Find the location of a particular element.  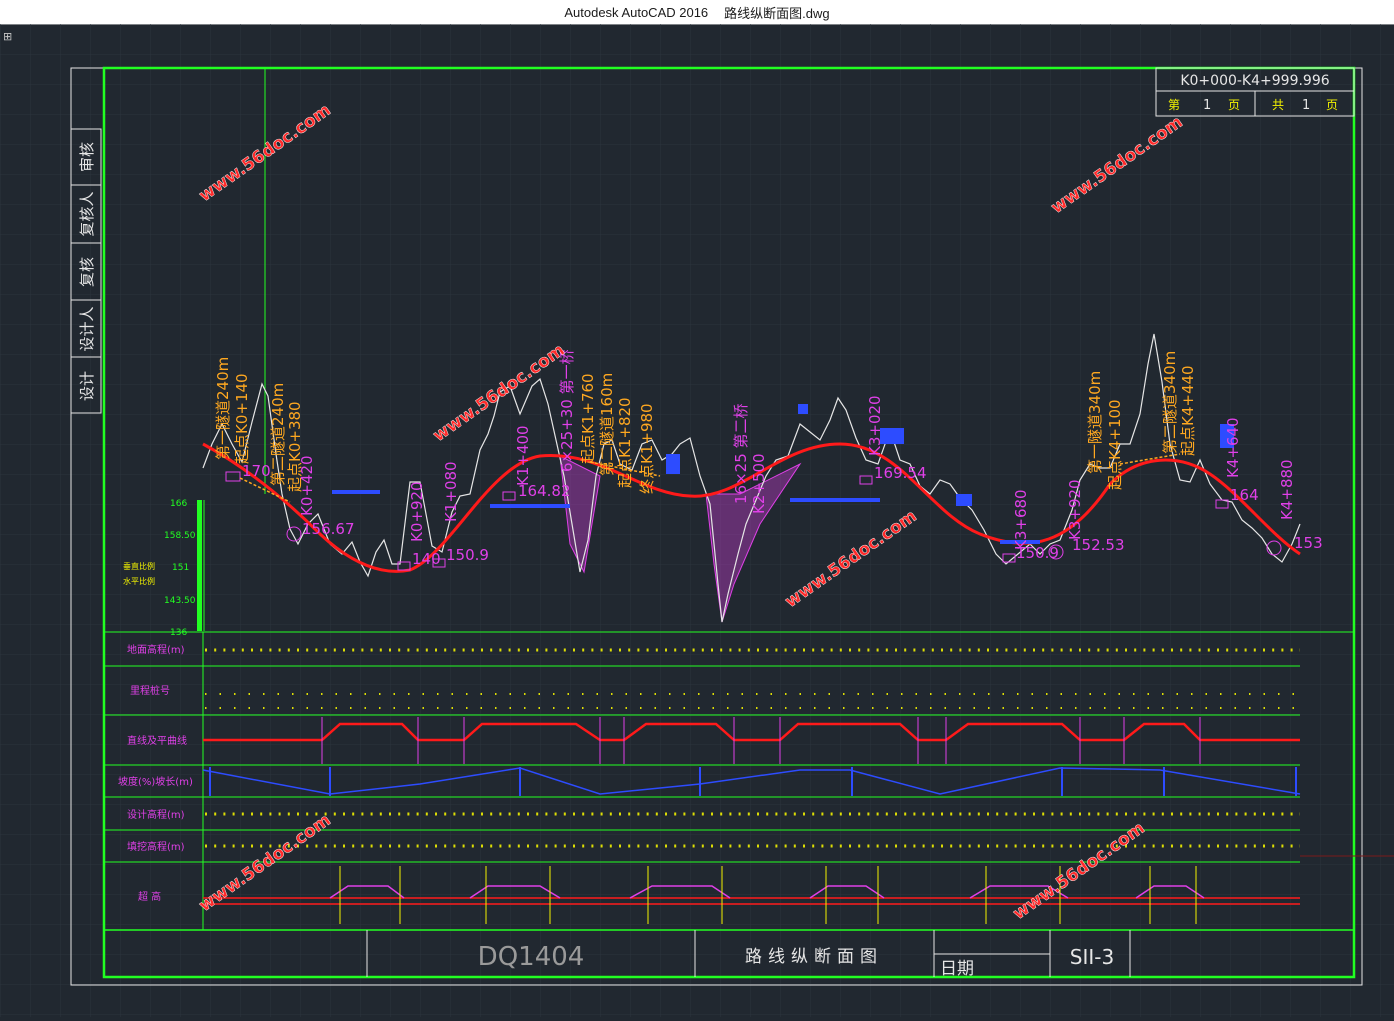

scale-tick-158: 158.50 is located at coordinates (180, 536).